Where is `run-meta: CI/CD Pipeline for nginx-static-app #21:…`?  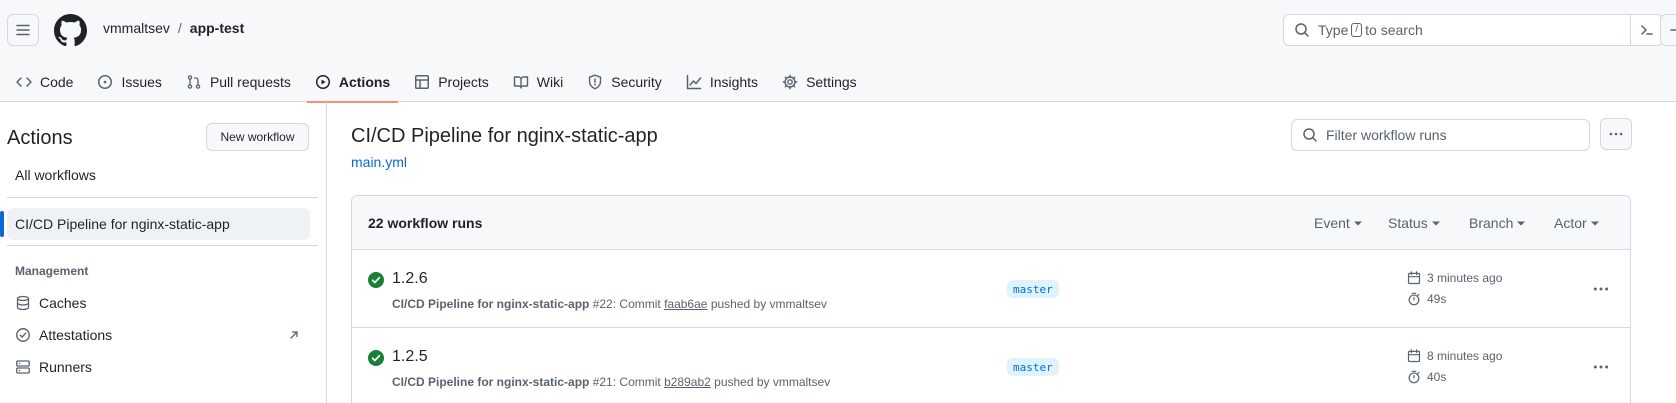
run-meta: CI/CD Pipeline for nginx-static-app #21:… is located at coordinates (611, 382).